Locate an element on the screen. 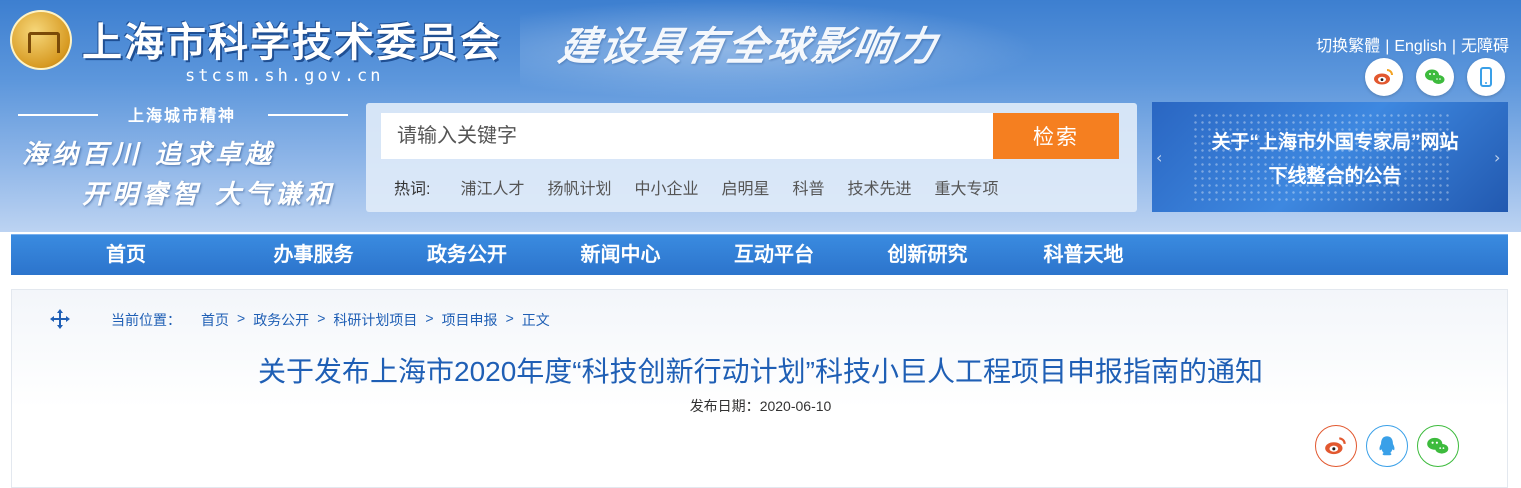 The height and width of the screenshot is (488, 1521). nav-item-services: 办事服务 is located at coordinates (313, 255).